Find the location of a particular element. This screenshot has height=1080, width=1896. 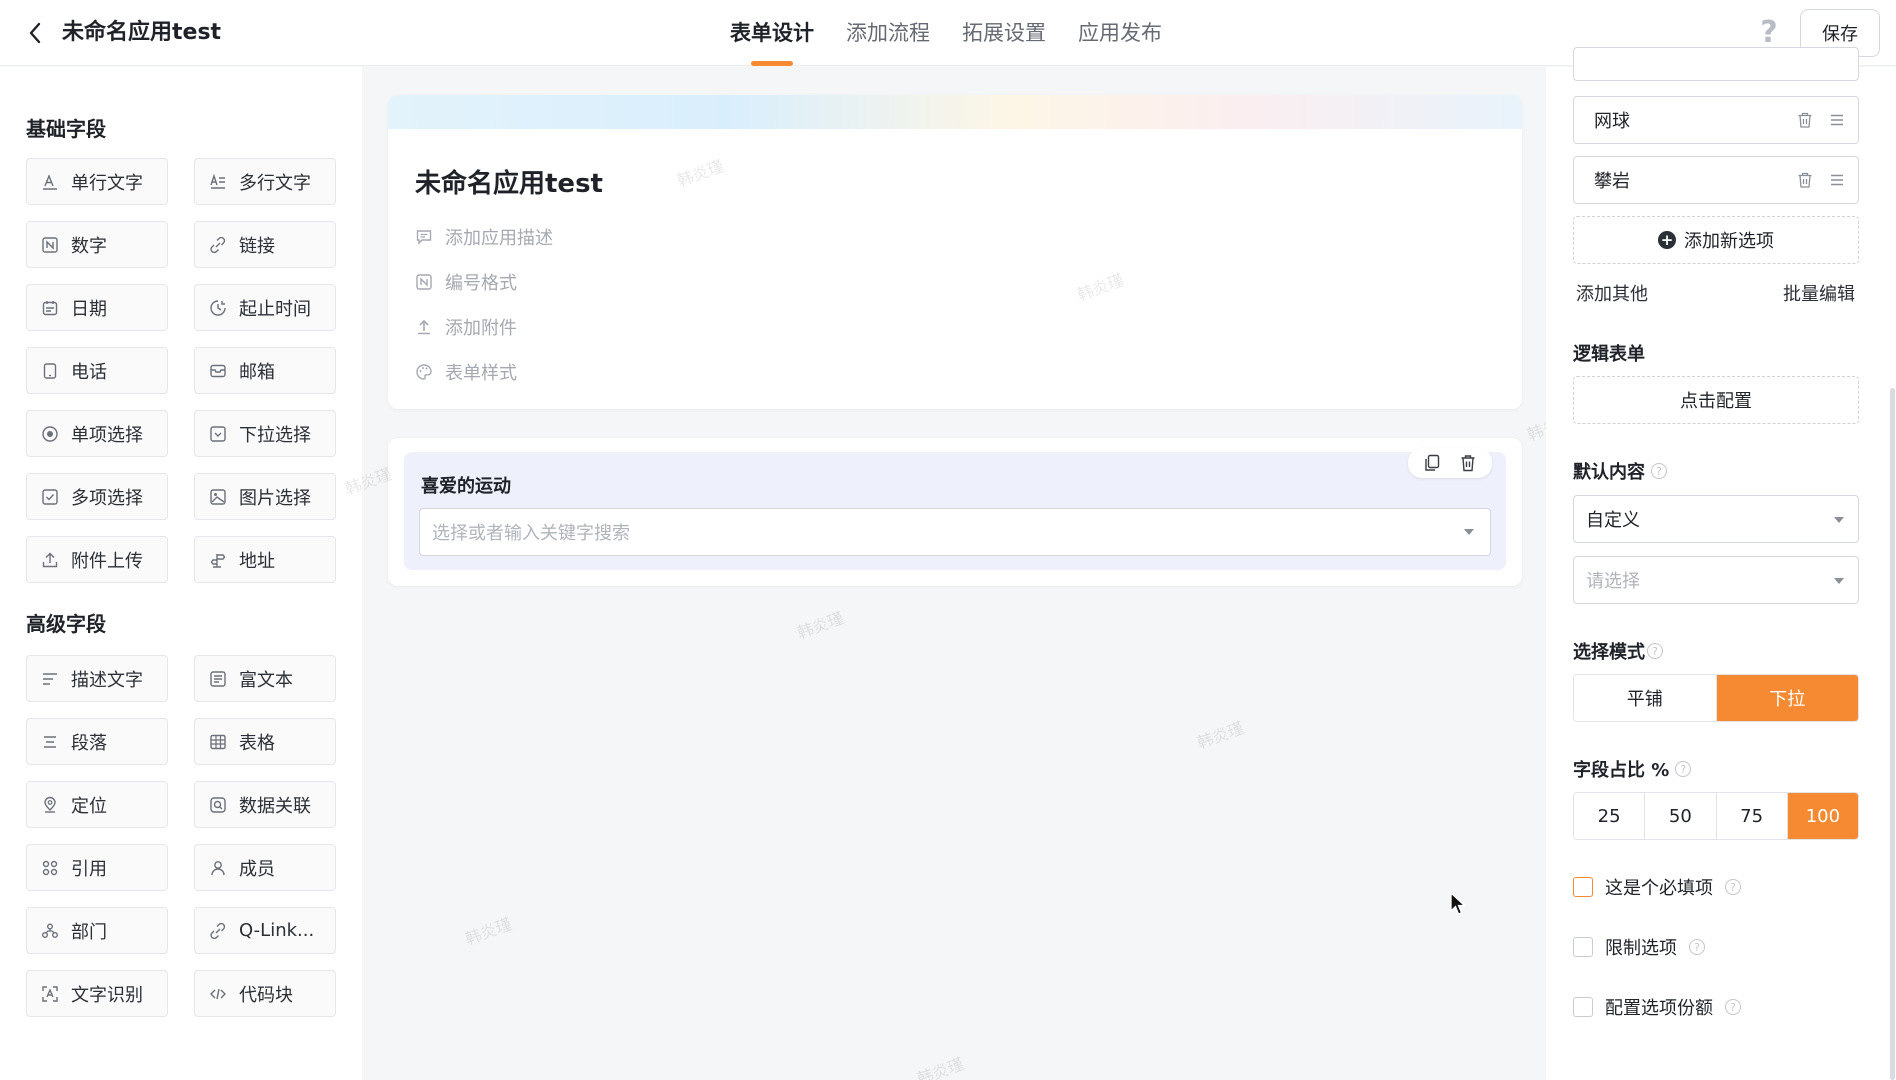

mode-tile-button: 平铺 is located at coordinates (1645, 698).